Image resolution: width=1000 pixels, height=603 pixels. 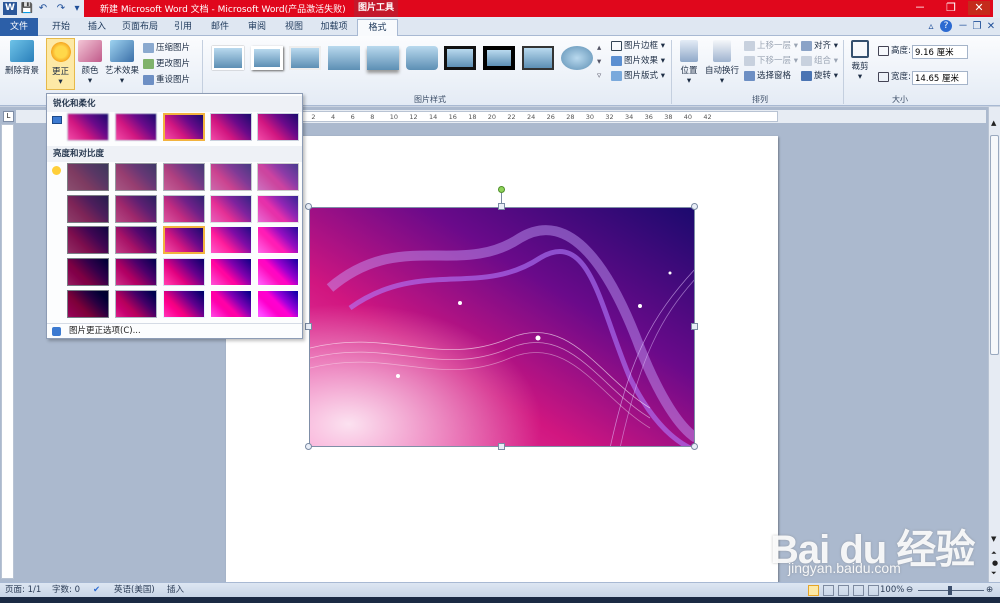 I want to click on doc-minimize-icon: －, so click(x=963, y=27).